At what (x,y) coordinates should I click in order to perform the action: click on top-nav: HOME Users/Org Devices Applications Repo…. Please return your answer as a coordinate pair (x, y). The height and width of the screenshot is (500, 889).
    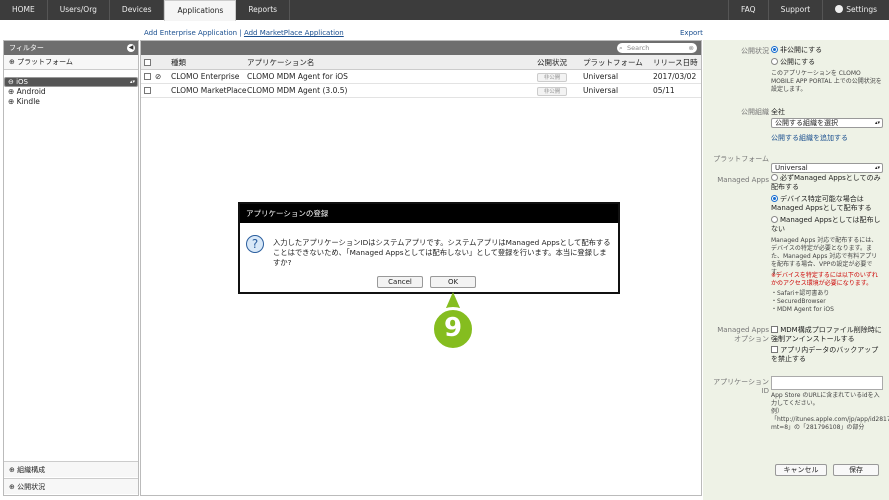
    Looking at the image, I should click on (444, 10).